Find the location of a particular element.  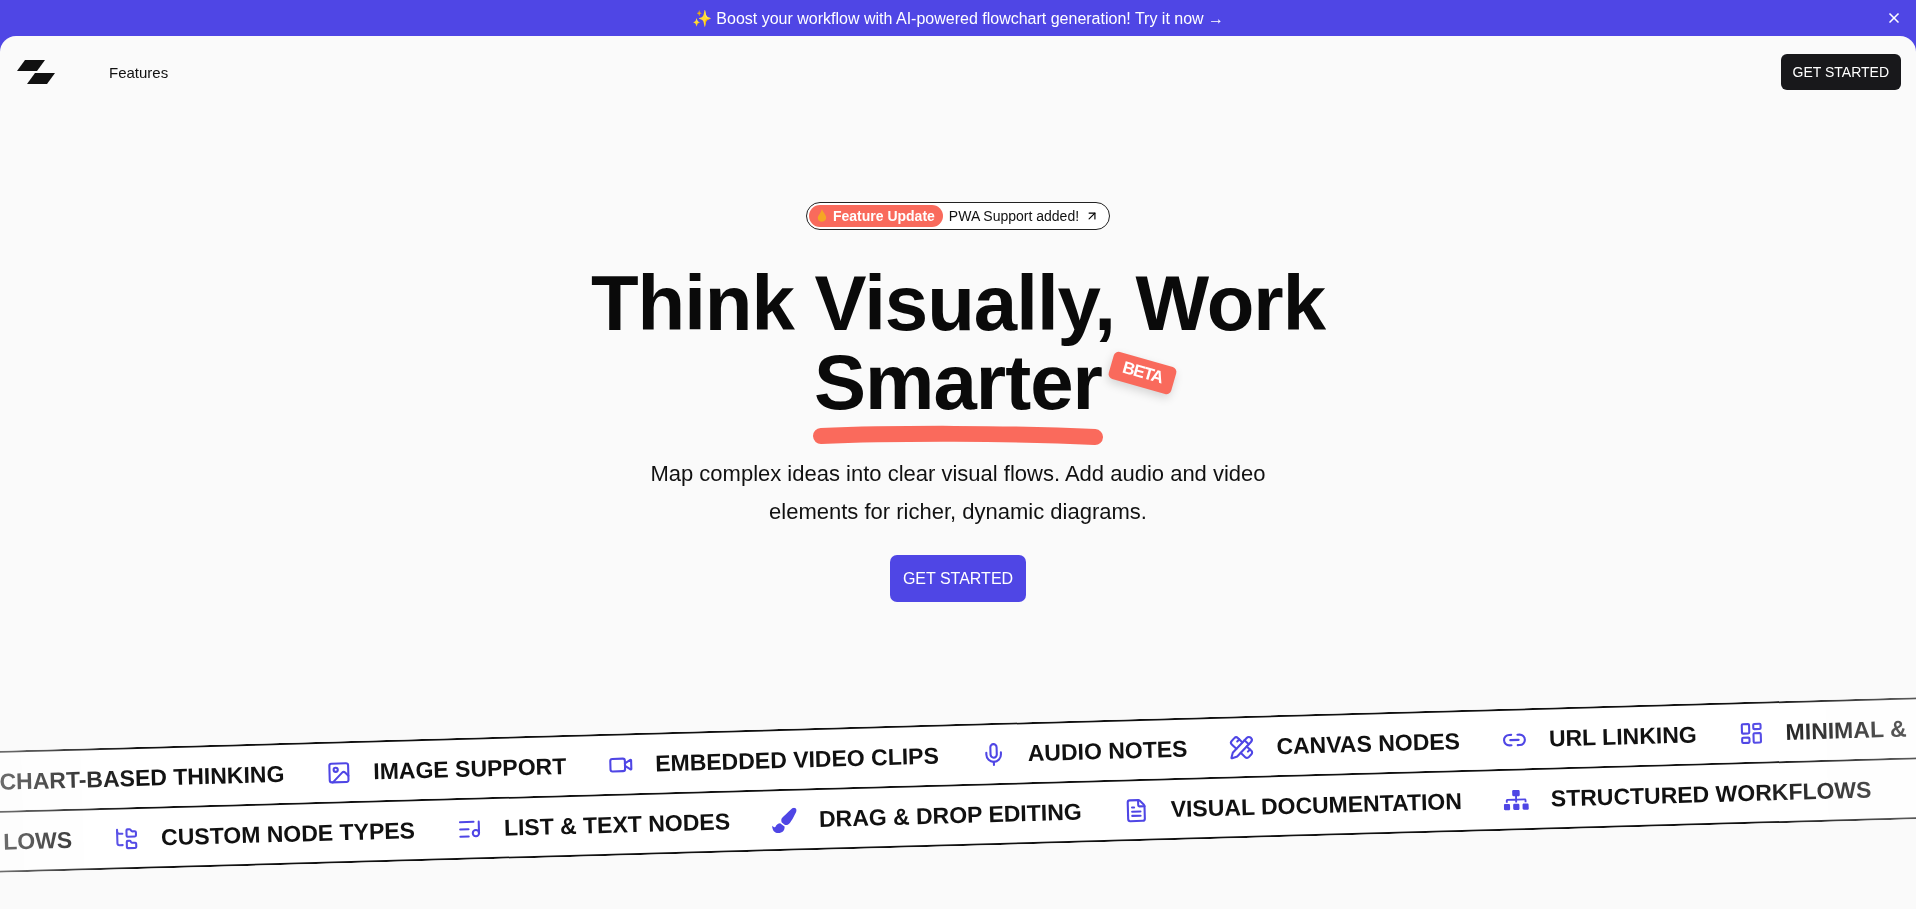

image-icon is located at coordinates (339, 772).